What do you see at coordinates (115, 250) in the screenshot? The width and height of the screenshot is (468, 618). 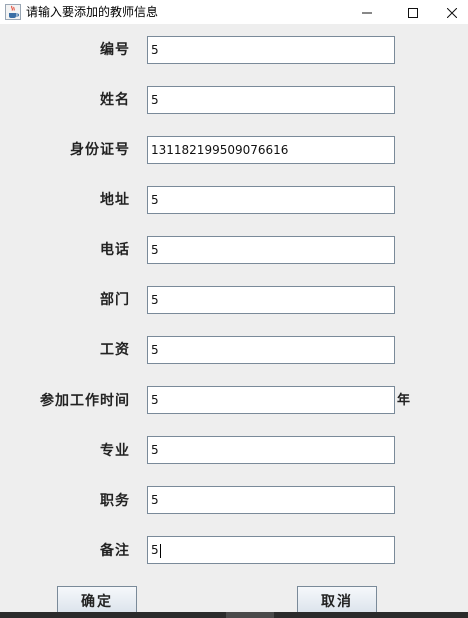 I see `label-phone: 电话` at bounding box center [115, 250].